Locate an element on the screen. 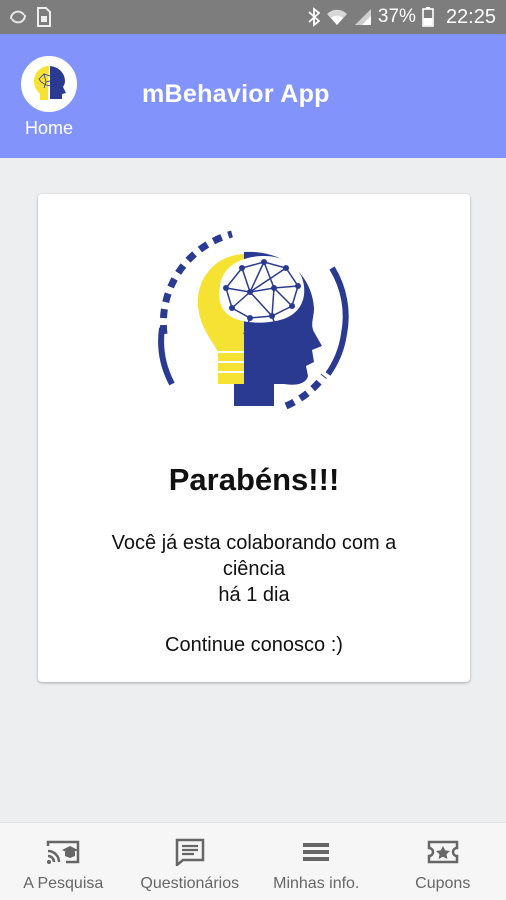 The image size is (506, 900). battery-percent: 37% is located at coordinates (396, 16).